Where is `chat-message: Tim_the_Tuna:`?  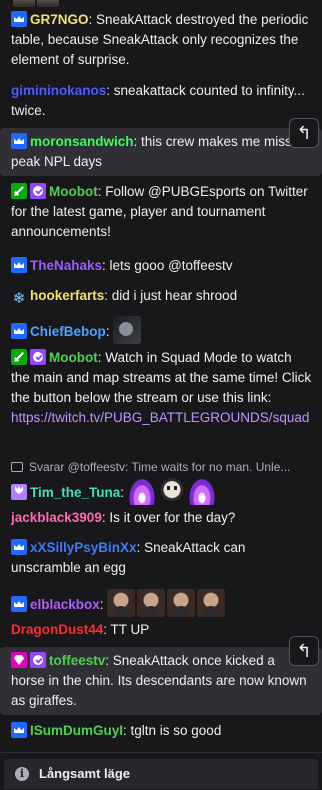
chat-message: Tim_the_Tuna: is located at coordinates (161, 491).